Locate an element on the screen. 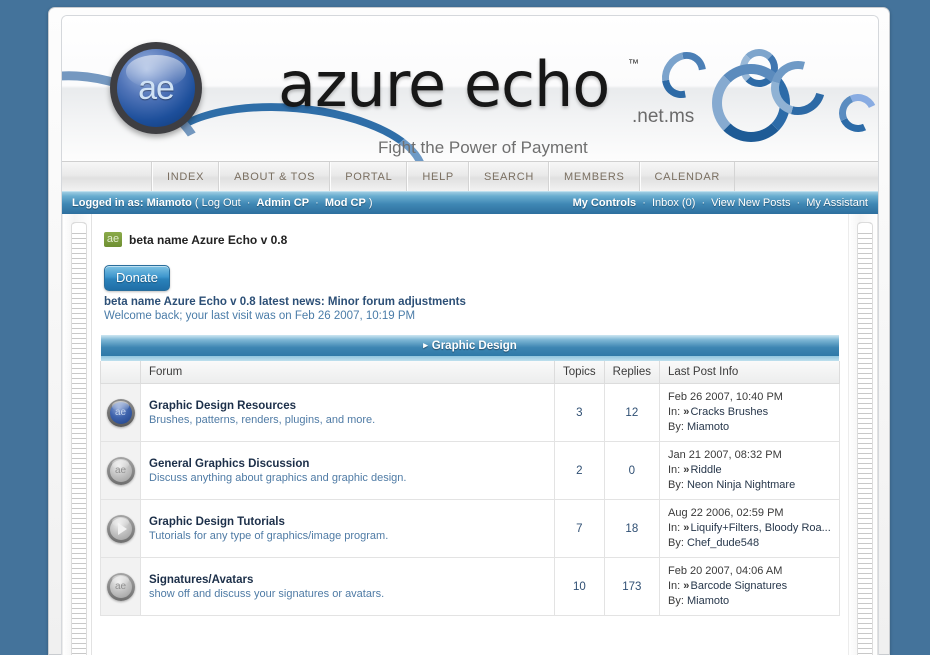  forum-replies-count: 12 is located at coordinates (632, 412).